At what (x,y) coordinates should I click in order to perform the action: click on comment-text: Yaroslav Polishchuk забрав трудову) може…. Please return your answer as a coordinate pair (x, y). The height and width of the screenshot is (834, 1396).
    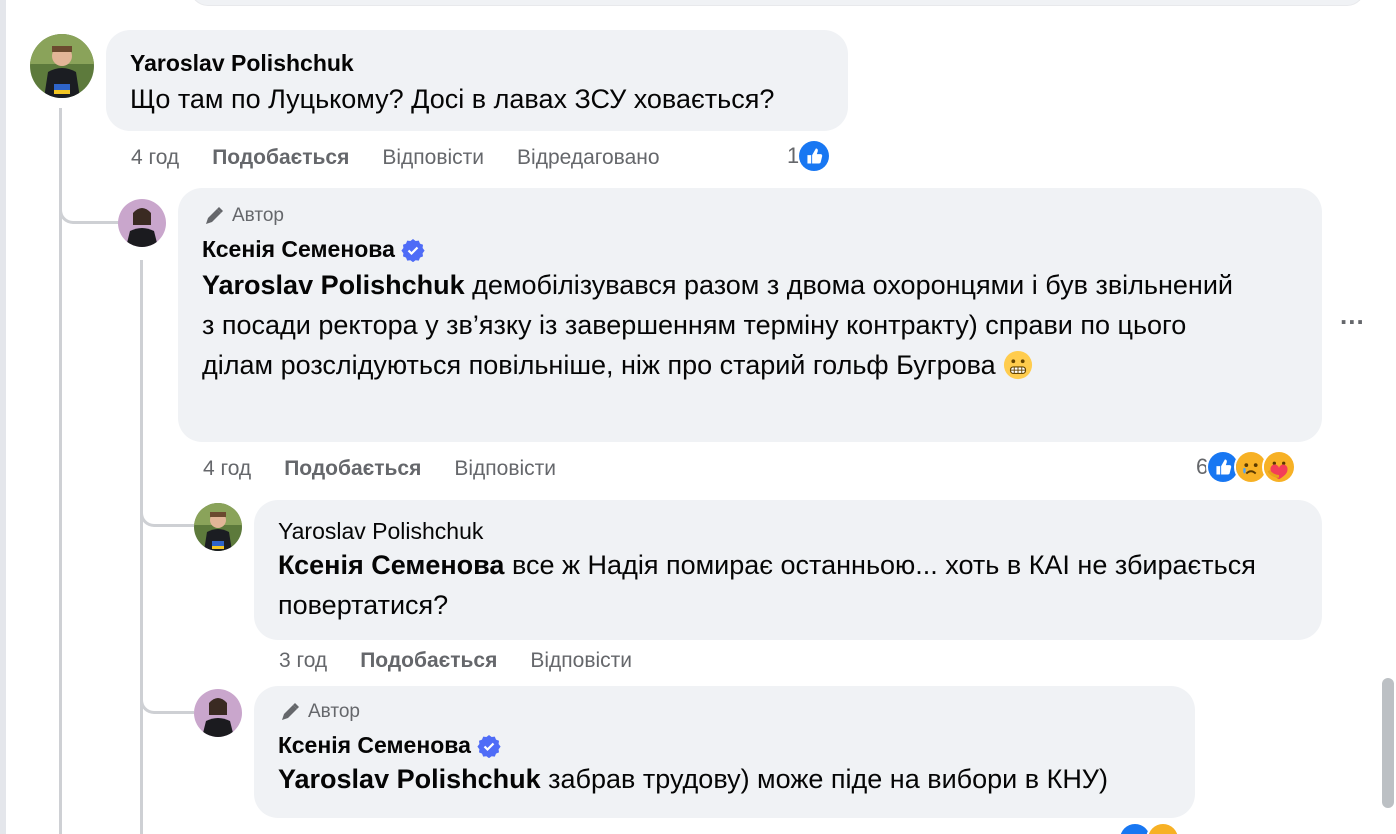
    Looking at the image, I should click on (724, 779).